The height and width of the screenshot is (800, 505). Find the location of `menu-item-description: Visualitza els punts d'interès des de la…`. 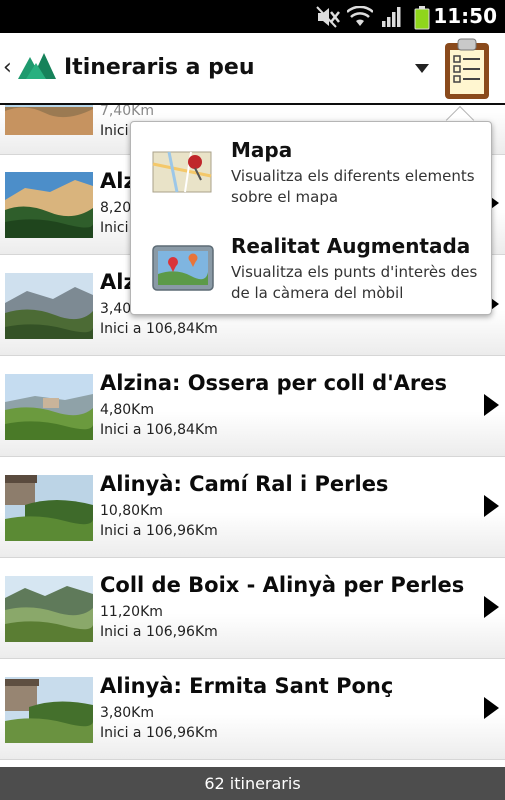

menu-item-description: Visualitza els punts d'interès des de la… is located at coordinates (354, 282).